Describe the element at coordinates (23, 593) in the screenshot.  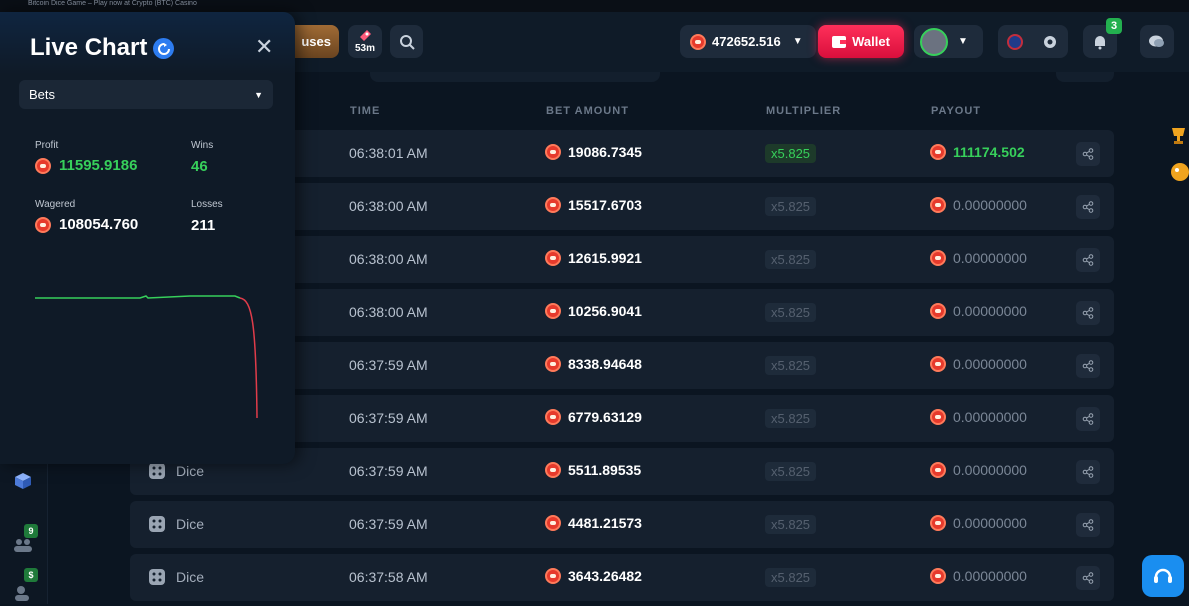
I see `affiliate-icon` at that location.